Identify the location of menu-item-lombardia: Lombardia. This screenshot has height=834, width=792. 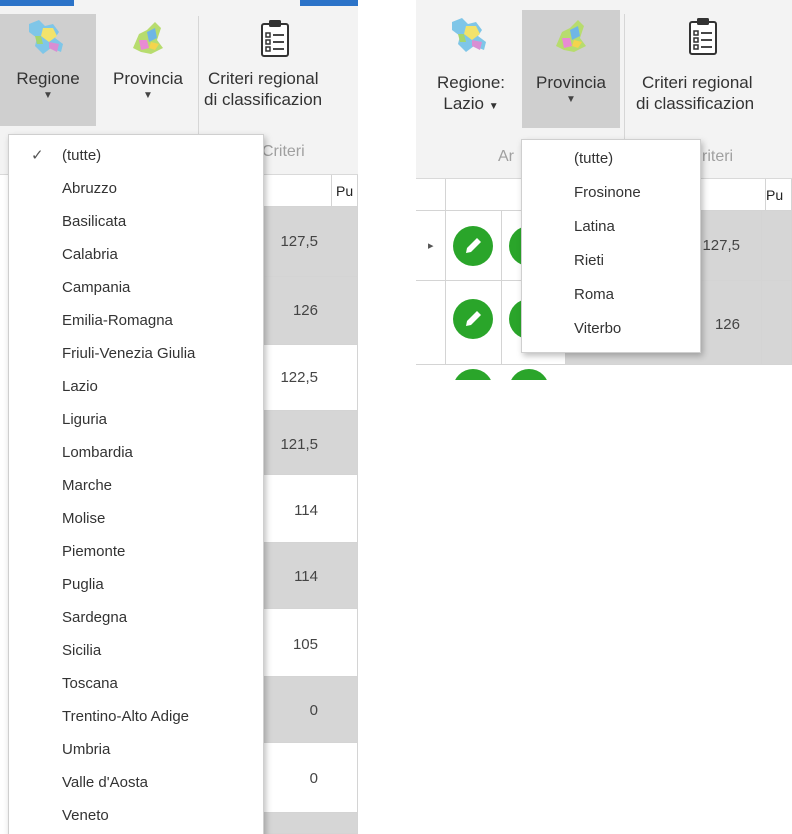
(136, 452).